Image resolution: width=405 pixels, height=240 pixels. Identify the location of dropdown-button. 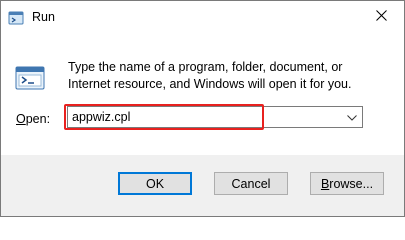
(352, 117).